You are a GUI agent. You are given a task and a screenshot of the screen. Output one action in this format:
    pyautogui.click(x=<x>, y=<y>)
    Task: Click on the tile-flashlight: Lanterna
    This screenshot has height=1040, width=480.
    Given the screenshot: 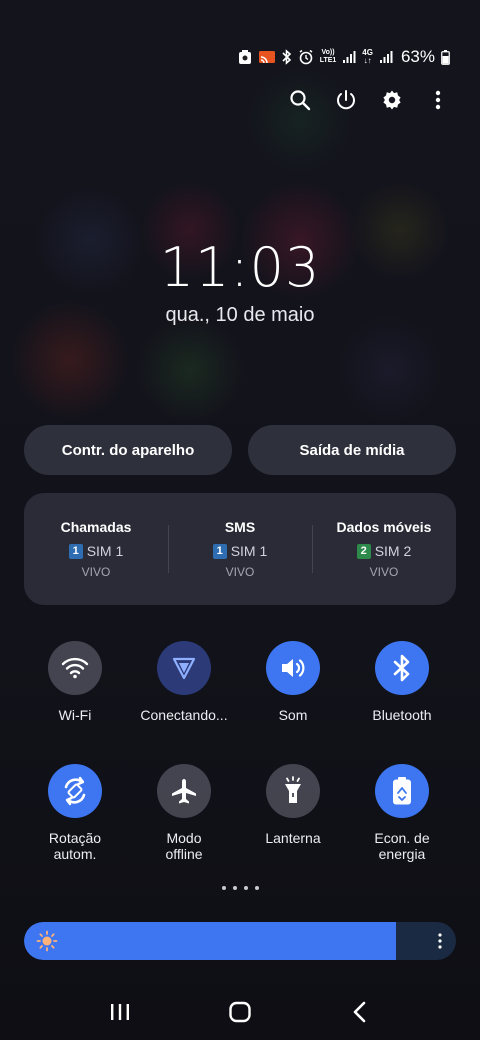 What is the action you would take?
    pyautogui.click(x=293, y=805)
    